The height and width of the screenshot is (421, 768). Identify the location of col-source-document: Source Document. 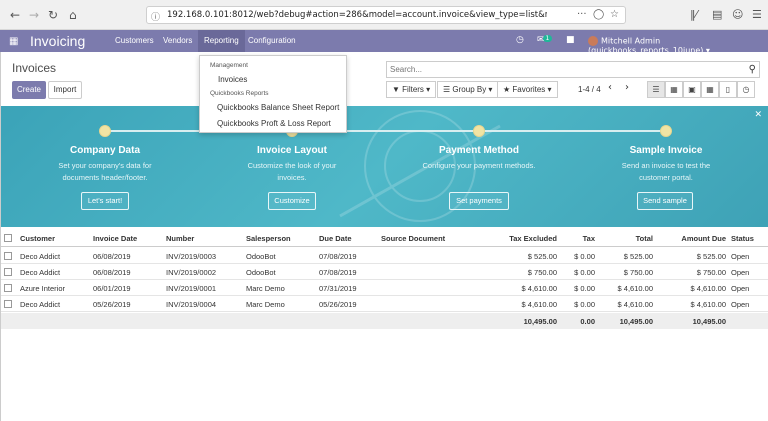
(413, 238).